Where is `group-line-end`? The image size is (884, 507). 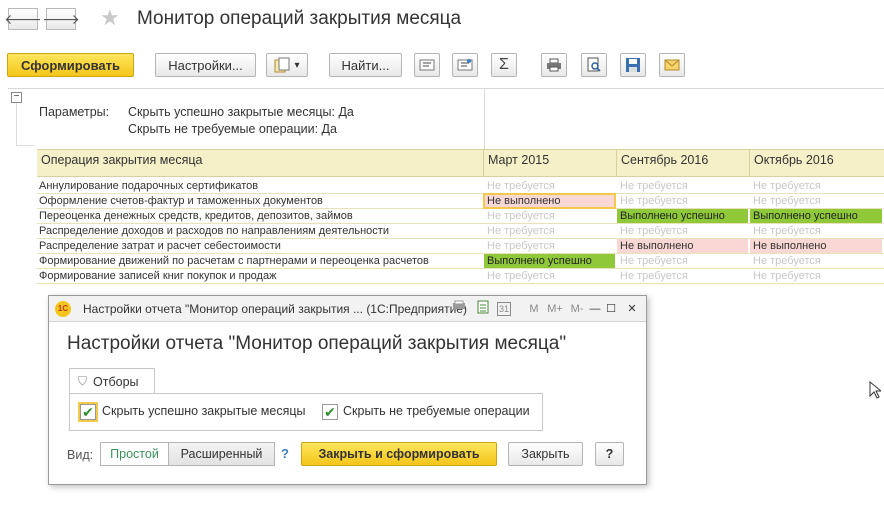 group-line-end is located at coordinates (25, 145).